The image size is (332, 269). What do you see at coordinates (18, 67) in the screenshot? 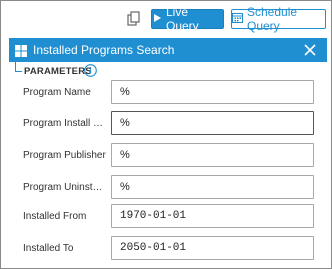
I see `tree-connector` at bounding box center [18, 67].